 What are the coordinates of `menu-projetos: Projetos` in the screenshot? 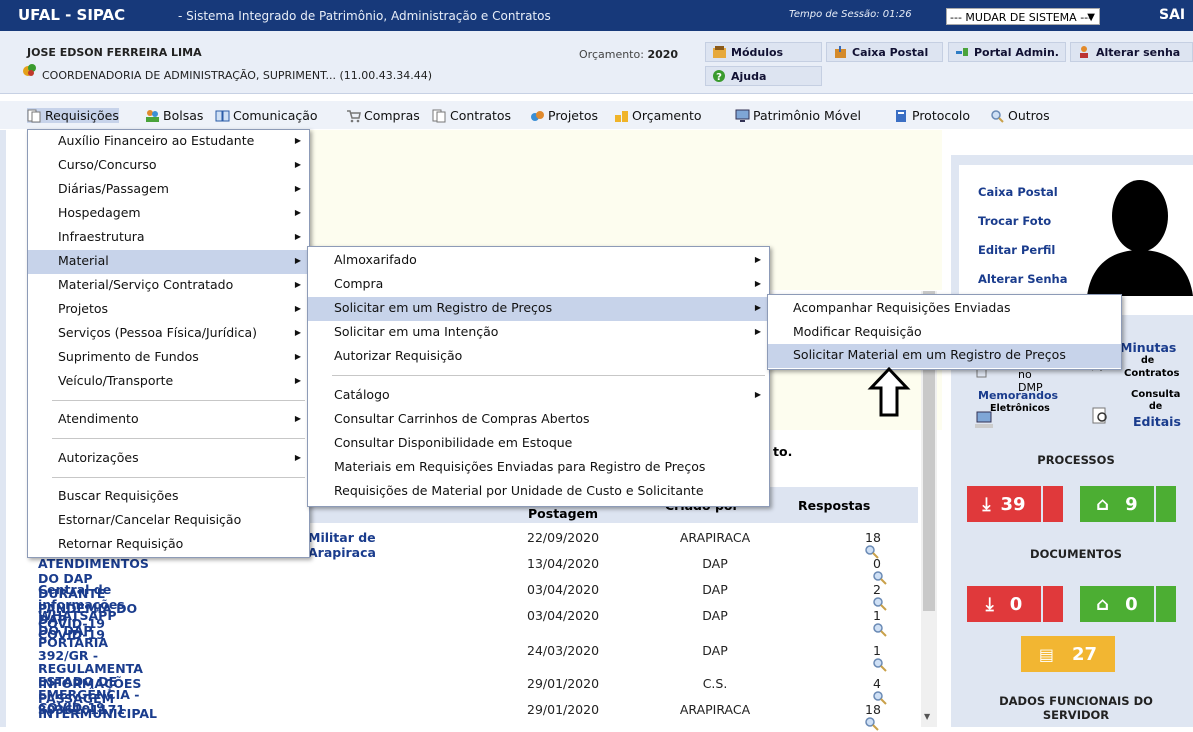 It's located at (564, 115).